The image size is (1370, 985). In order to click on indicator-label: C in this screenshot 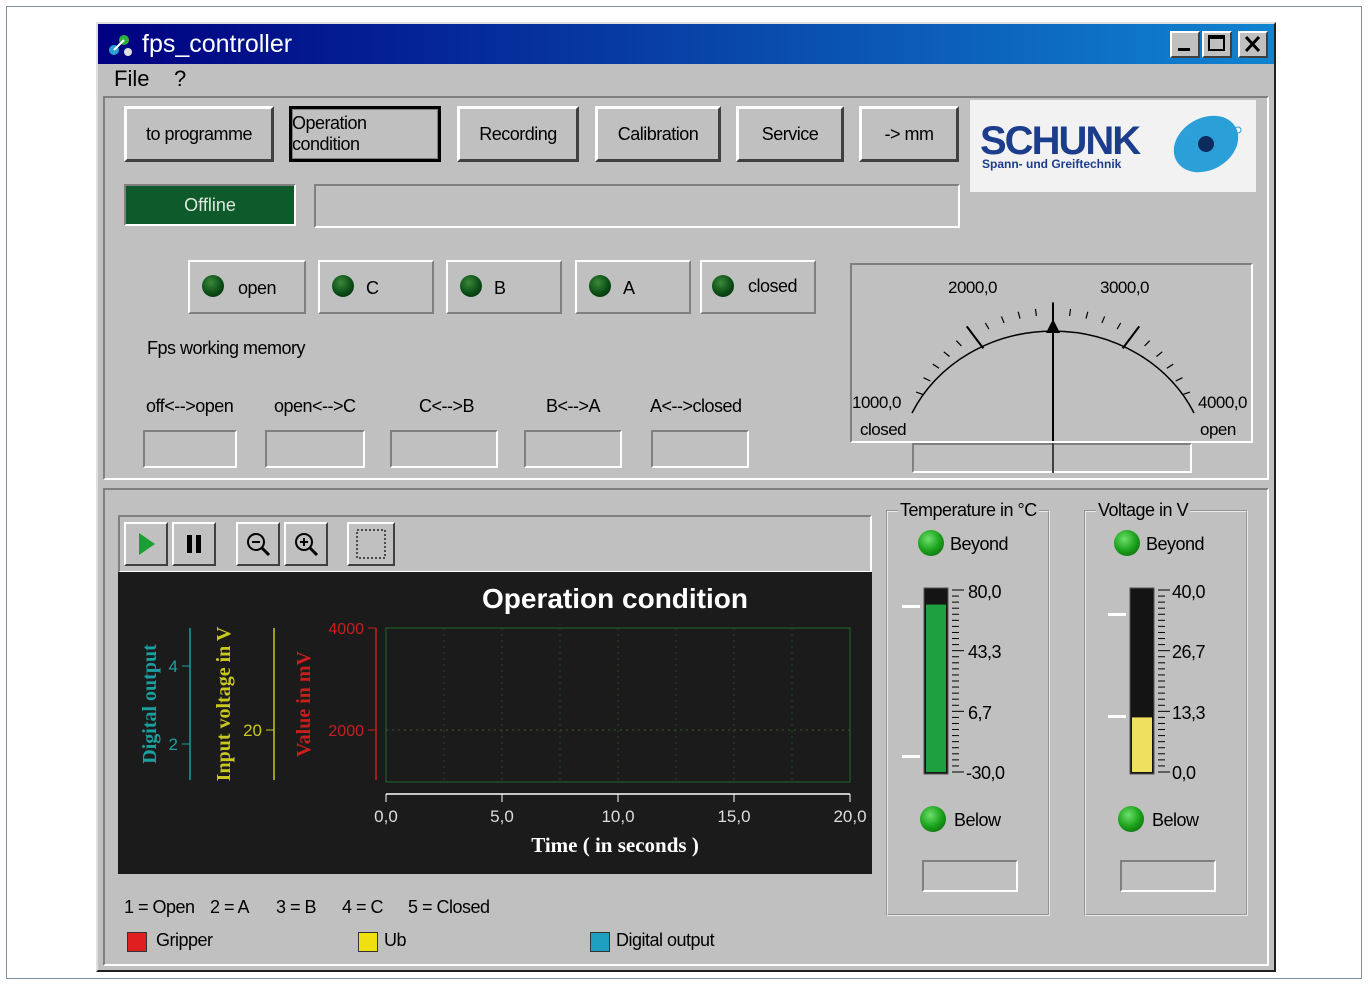, I will do `click(372, 288)`.